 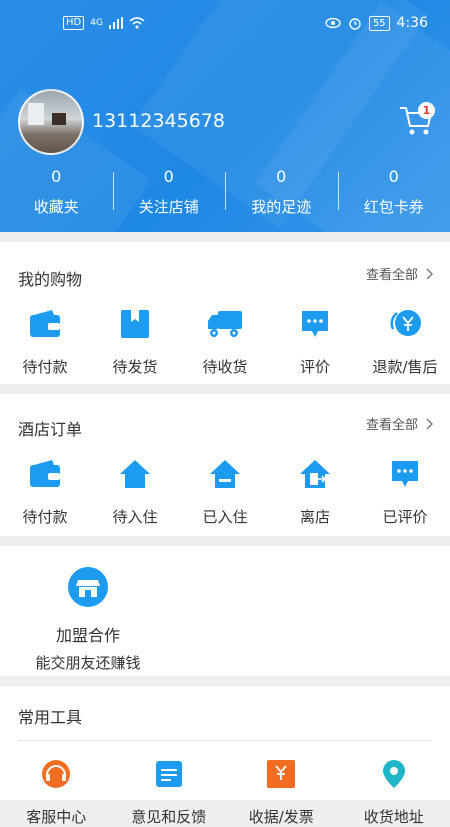 I want to click on item-label: 客服中心, so click(x=56, y=816).